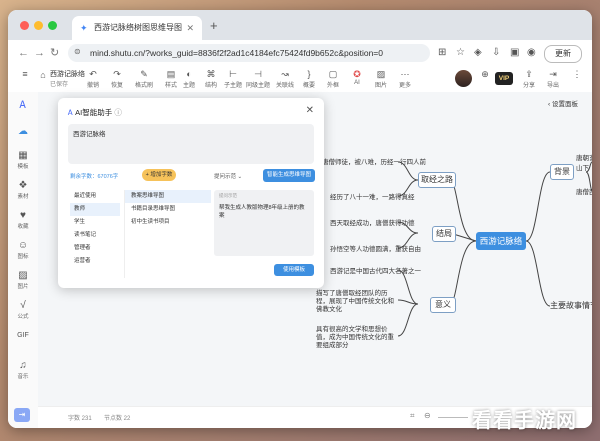 The image size is (600, 441). I want to click on add-quota-button: + 增加字数, so click(159, 175).